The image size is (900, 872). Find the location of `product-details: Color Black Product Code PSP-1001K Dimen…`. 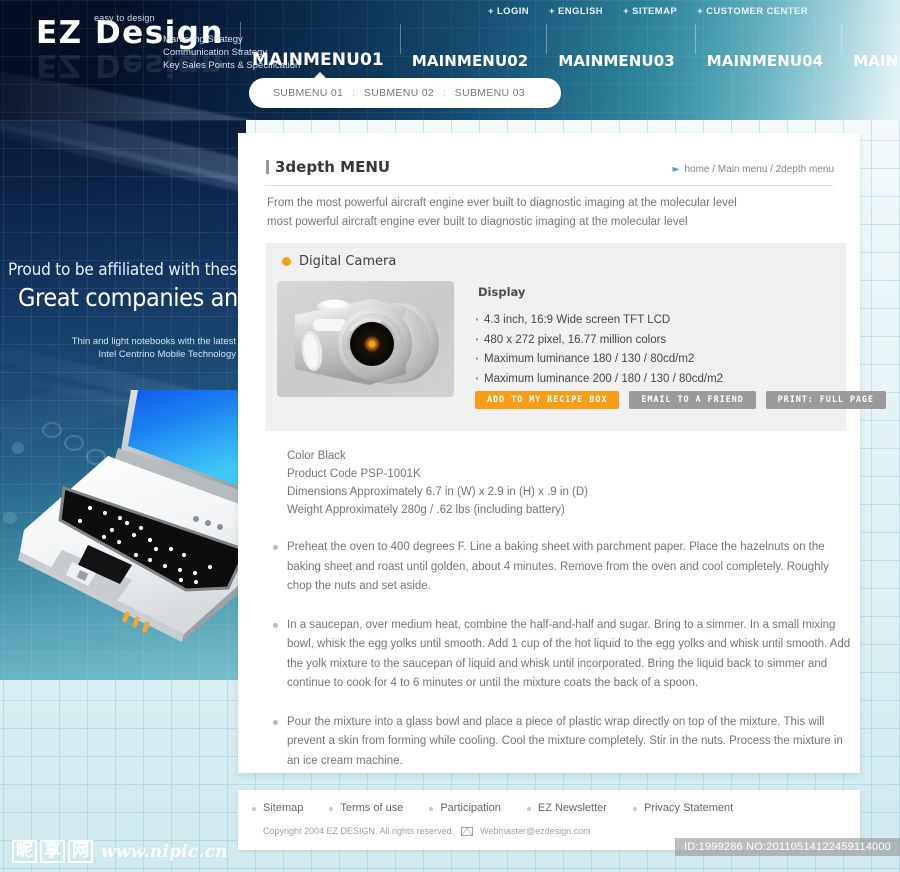

product-details: Color Black Product Code PSP-1001K Dimen… is located at coordinates (437, 483).